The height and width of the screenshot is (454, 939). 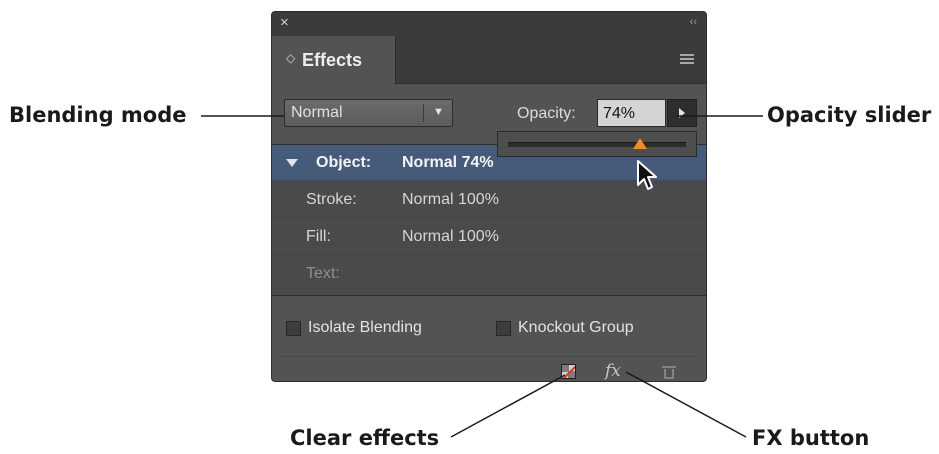 I want to click on opacity-label: Opacity:, so click(x=546, y=113).